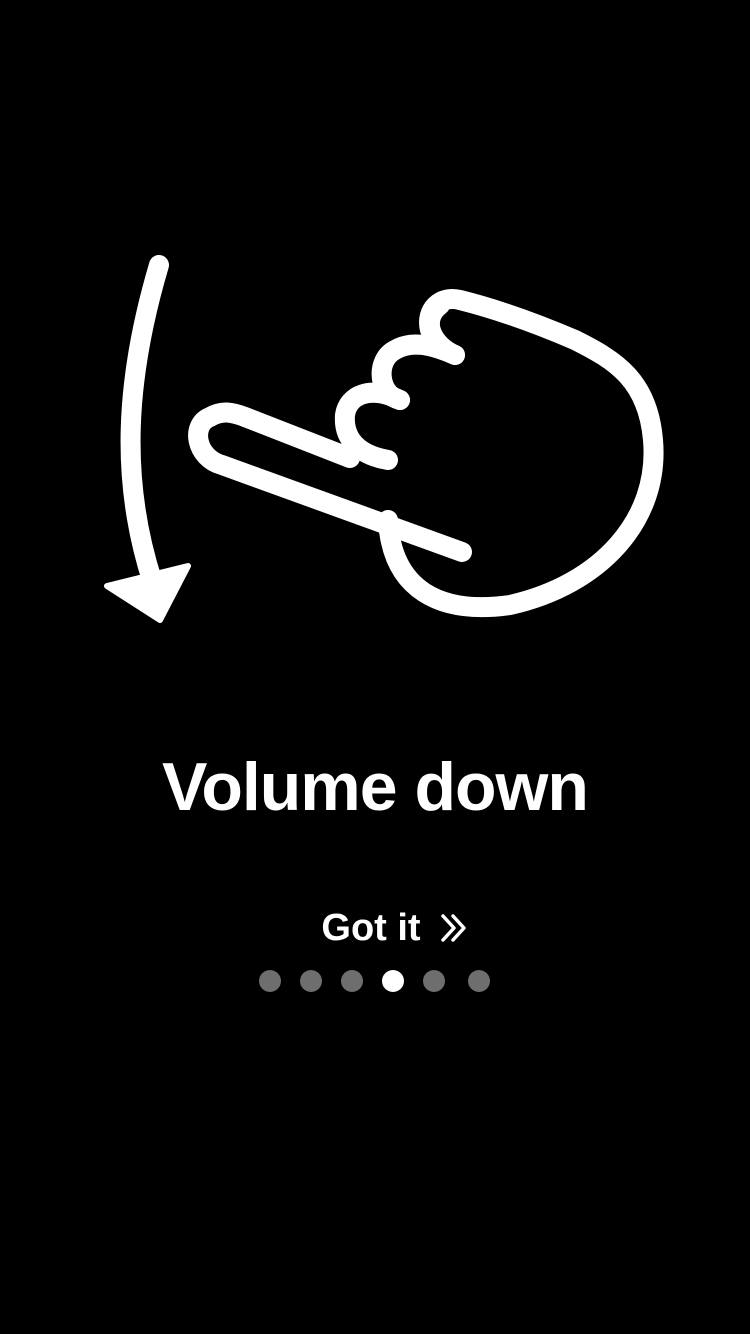 The height and width of the screenshot is (1334, 750). I want to click on got-it-label: Got it, so click(371, 927).